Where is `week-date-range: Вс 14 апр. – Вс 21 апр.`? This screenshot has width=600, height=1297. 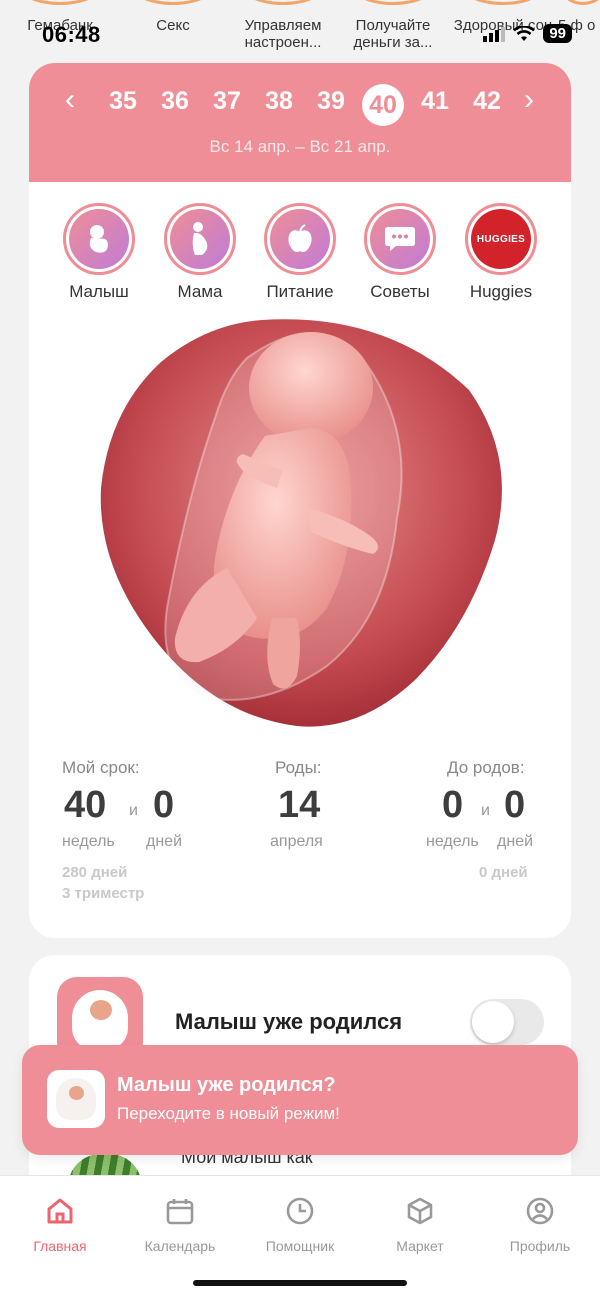 week-date-range: Вс 14 апр. – Вс 21 апр. is located at coordinates (300, 146).